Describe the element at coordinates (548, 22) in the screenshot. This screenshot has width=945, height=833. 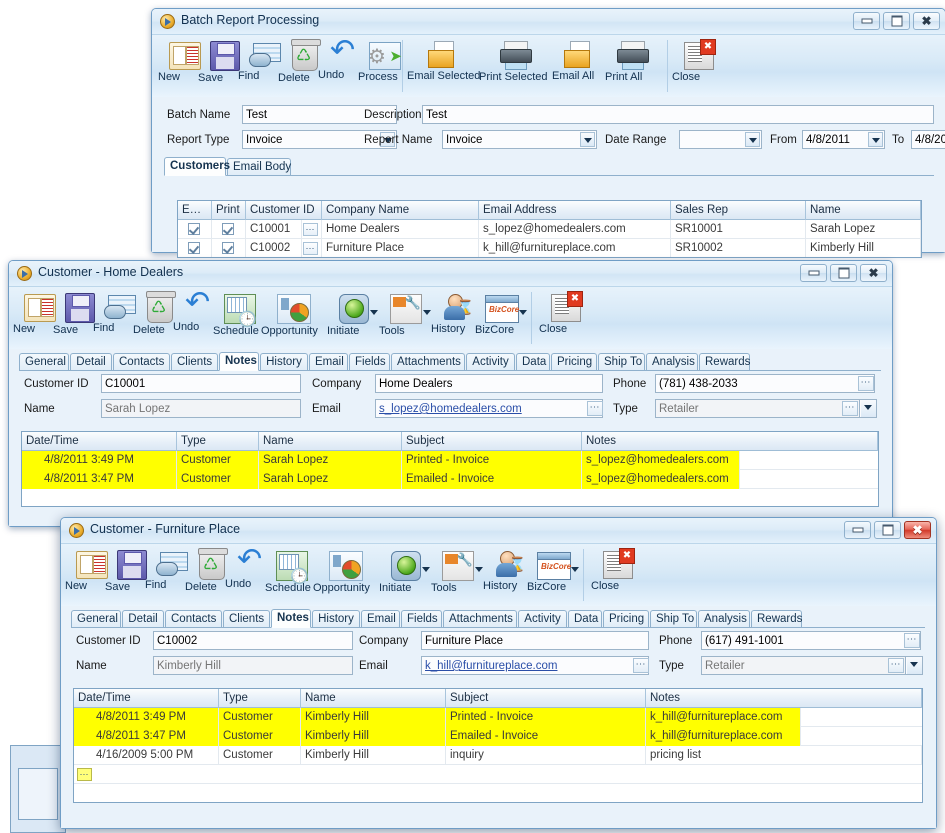
I see `batch-window-titlebar: Batch Report Processing ✖` at that location.